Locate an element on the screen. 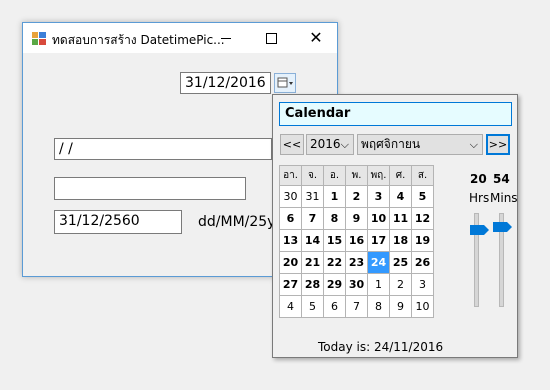 The width and height of the screenshot is (550, 390). maximize-button is located at coordinates (271, 38).